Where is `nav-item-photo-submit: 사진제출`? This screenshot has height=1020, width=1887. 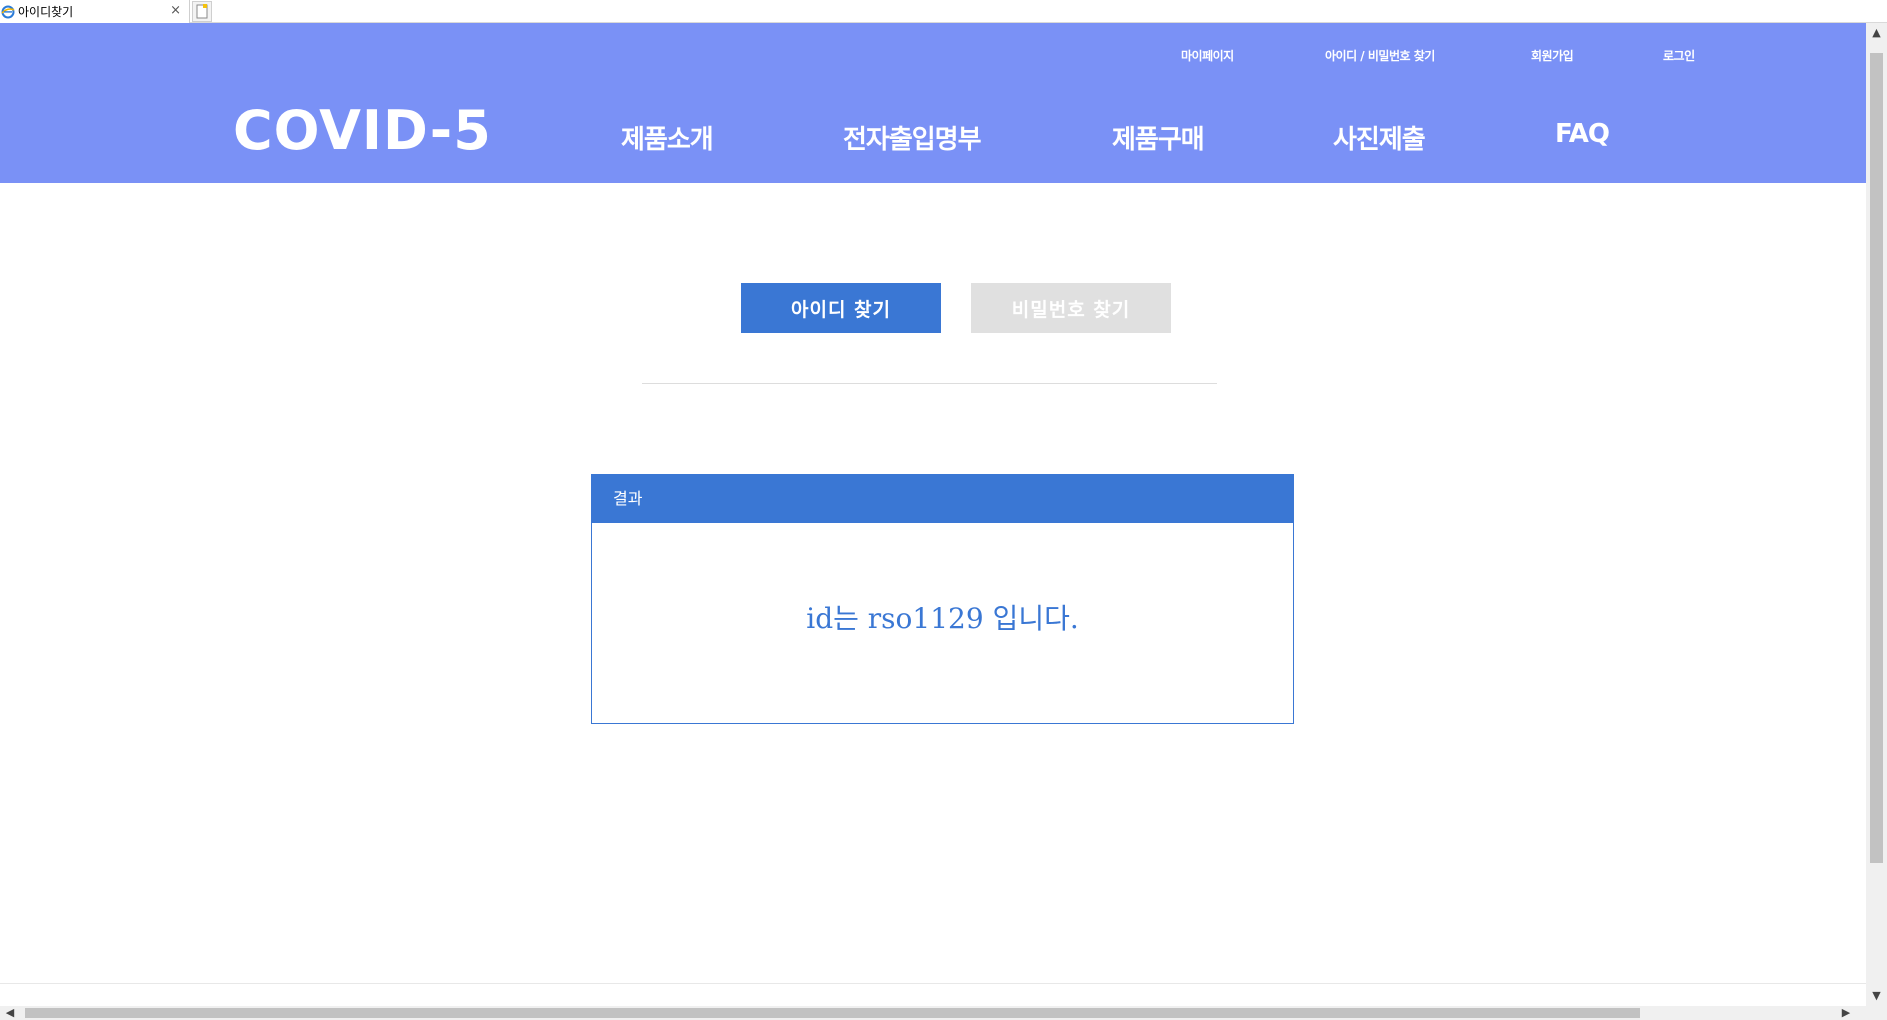 nav-item-photo-submit: 사진제출 is located at coordinates (1379, 137).